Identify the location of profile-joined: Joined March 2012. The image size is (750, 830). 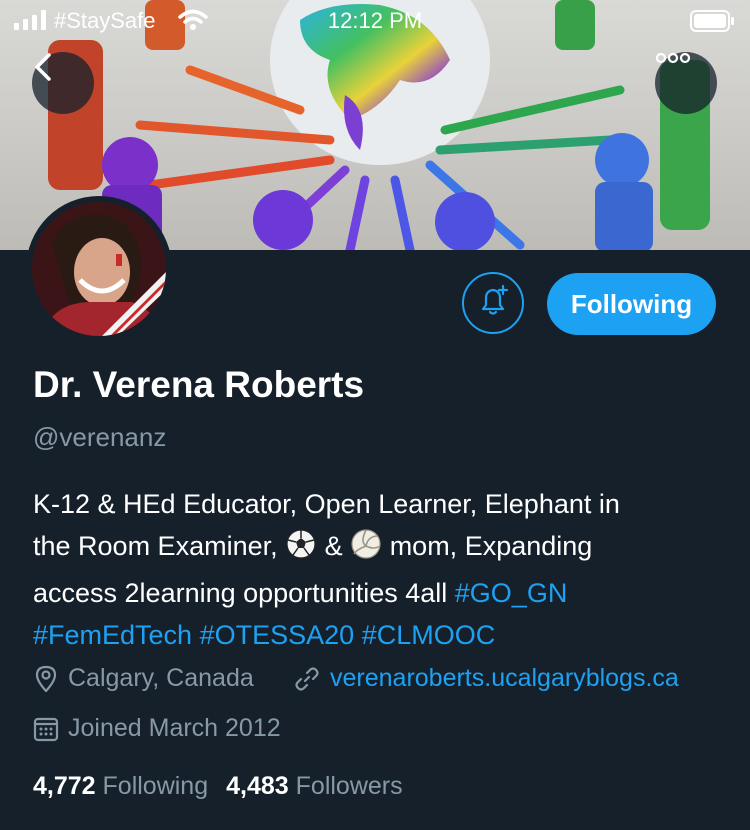
(157, 728).